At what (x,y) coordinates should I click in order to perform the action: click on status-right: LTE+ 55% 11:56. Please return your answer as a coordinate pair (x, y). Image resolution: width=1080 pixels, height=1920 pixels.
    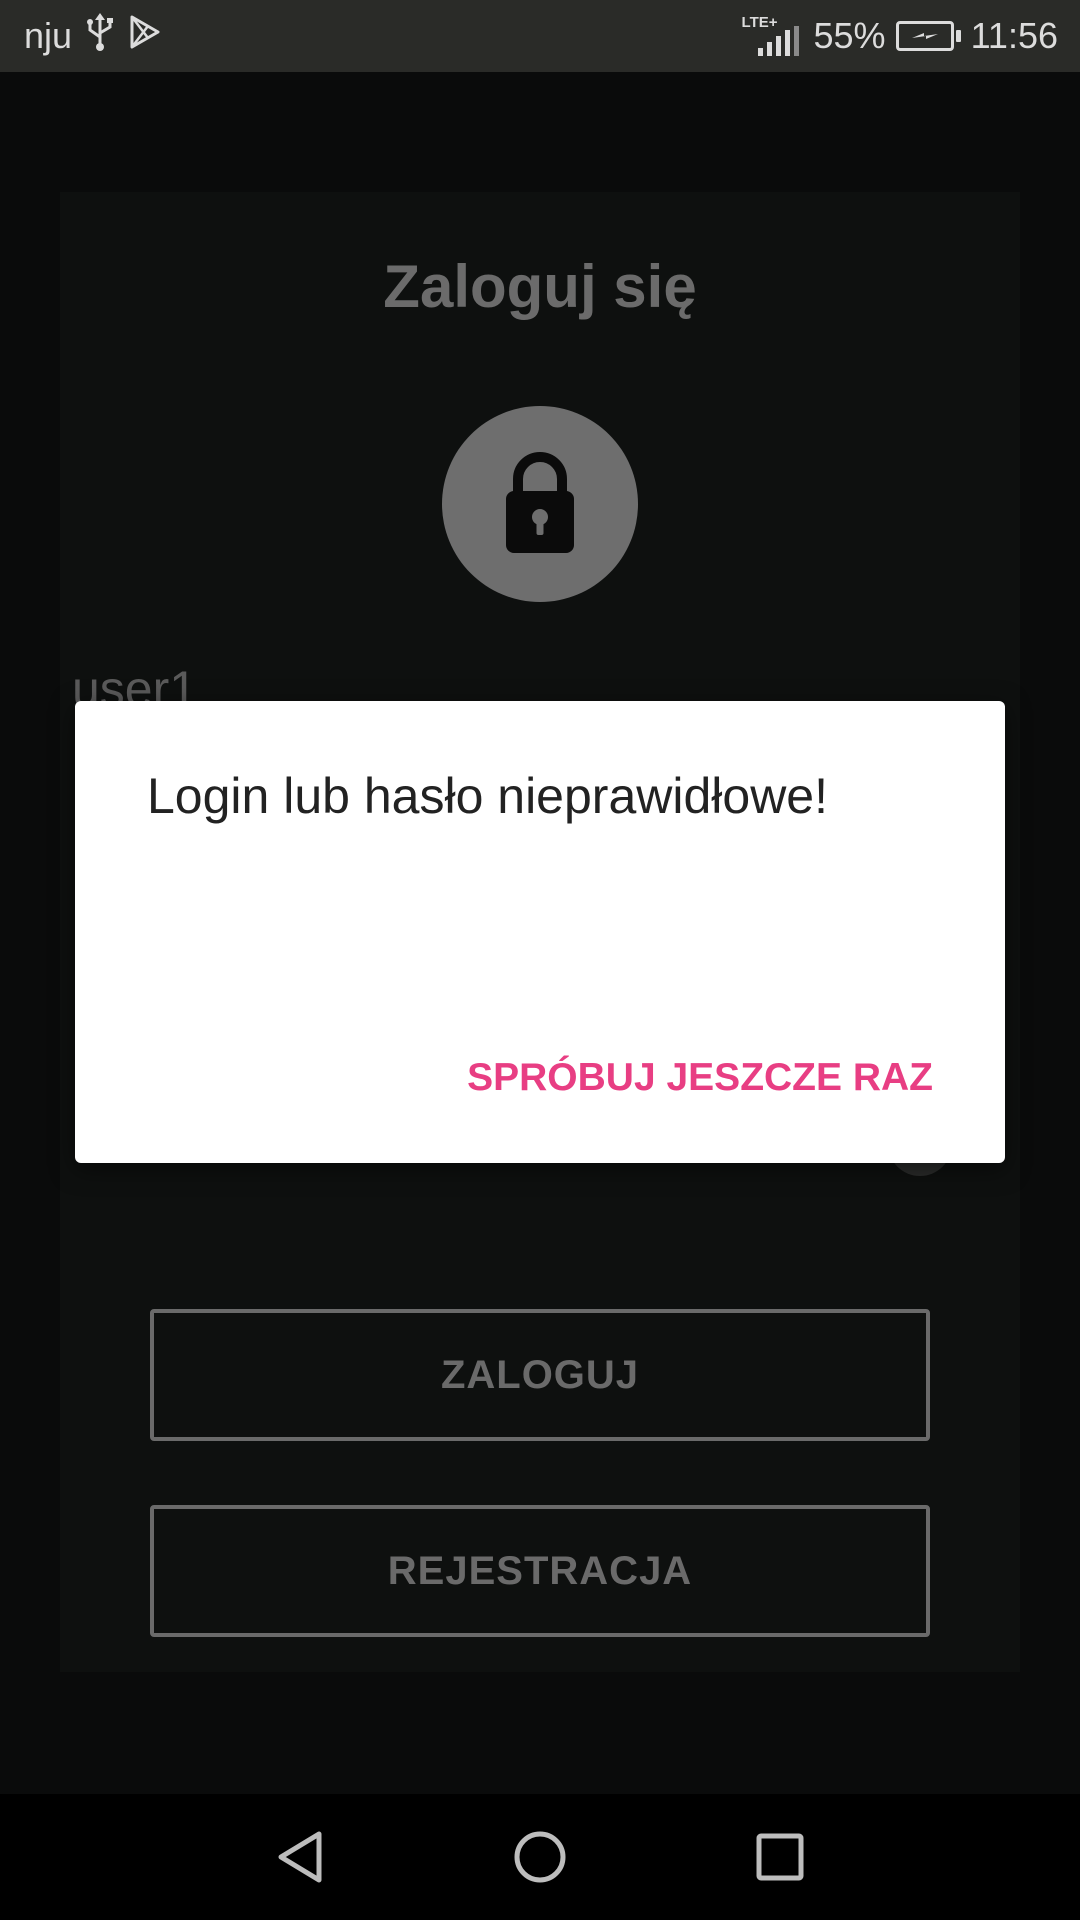
    Looking at the image, I should click on (900, 36).